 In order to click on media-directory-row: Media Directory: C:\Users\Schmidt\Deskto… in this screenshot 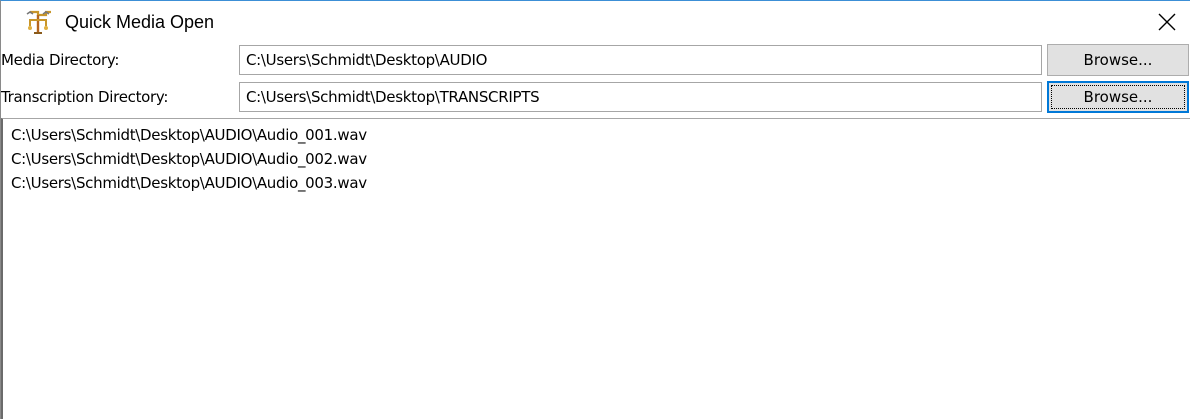, I will do `click(595, 60)`.